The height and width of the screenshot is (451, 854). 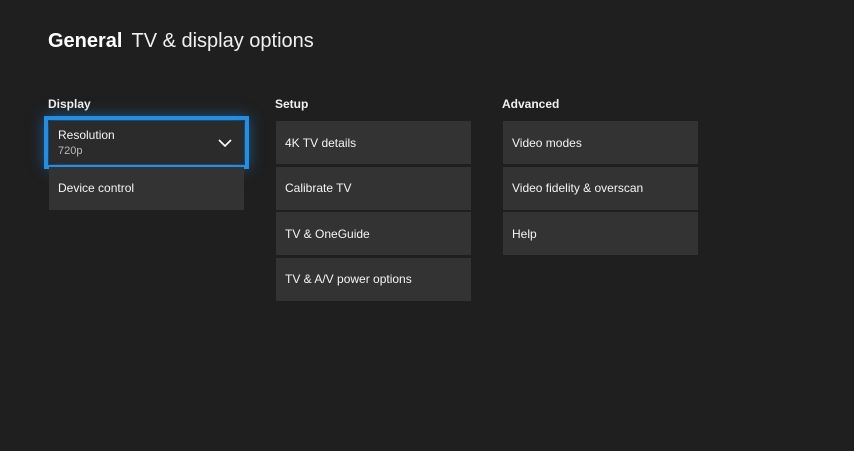 What do you see at coordinates (292, 104) in the screenshot?
I see `setup-heading: Setup` at bounding box center [292, 104].